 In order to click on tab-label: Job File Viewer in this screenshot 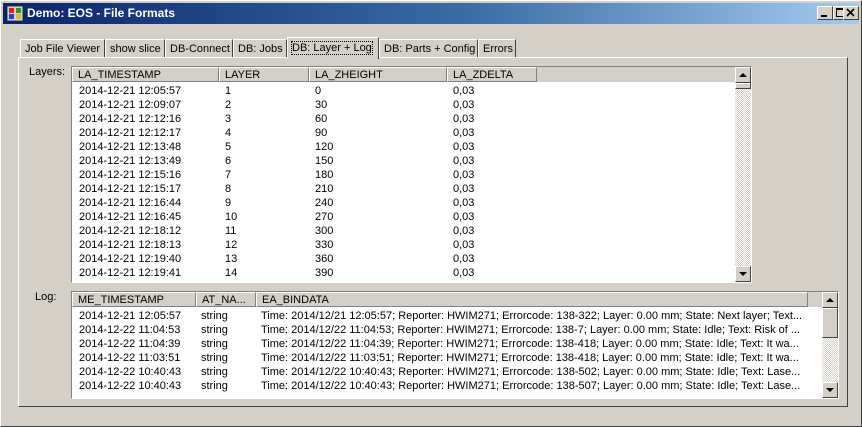, I will do `click(62, 49)`.